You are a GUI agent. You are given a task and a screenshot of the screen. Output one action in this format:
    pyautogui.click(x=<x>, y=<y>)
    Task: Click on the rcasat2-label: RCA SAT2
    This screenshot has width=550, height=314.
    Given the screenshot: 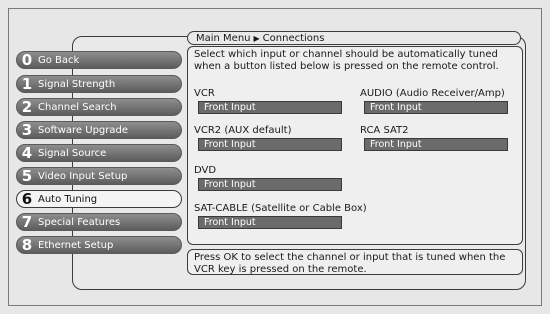 What is the action you would take?
    pyautogui.click(x=384, y=130)
    